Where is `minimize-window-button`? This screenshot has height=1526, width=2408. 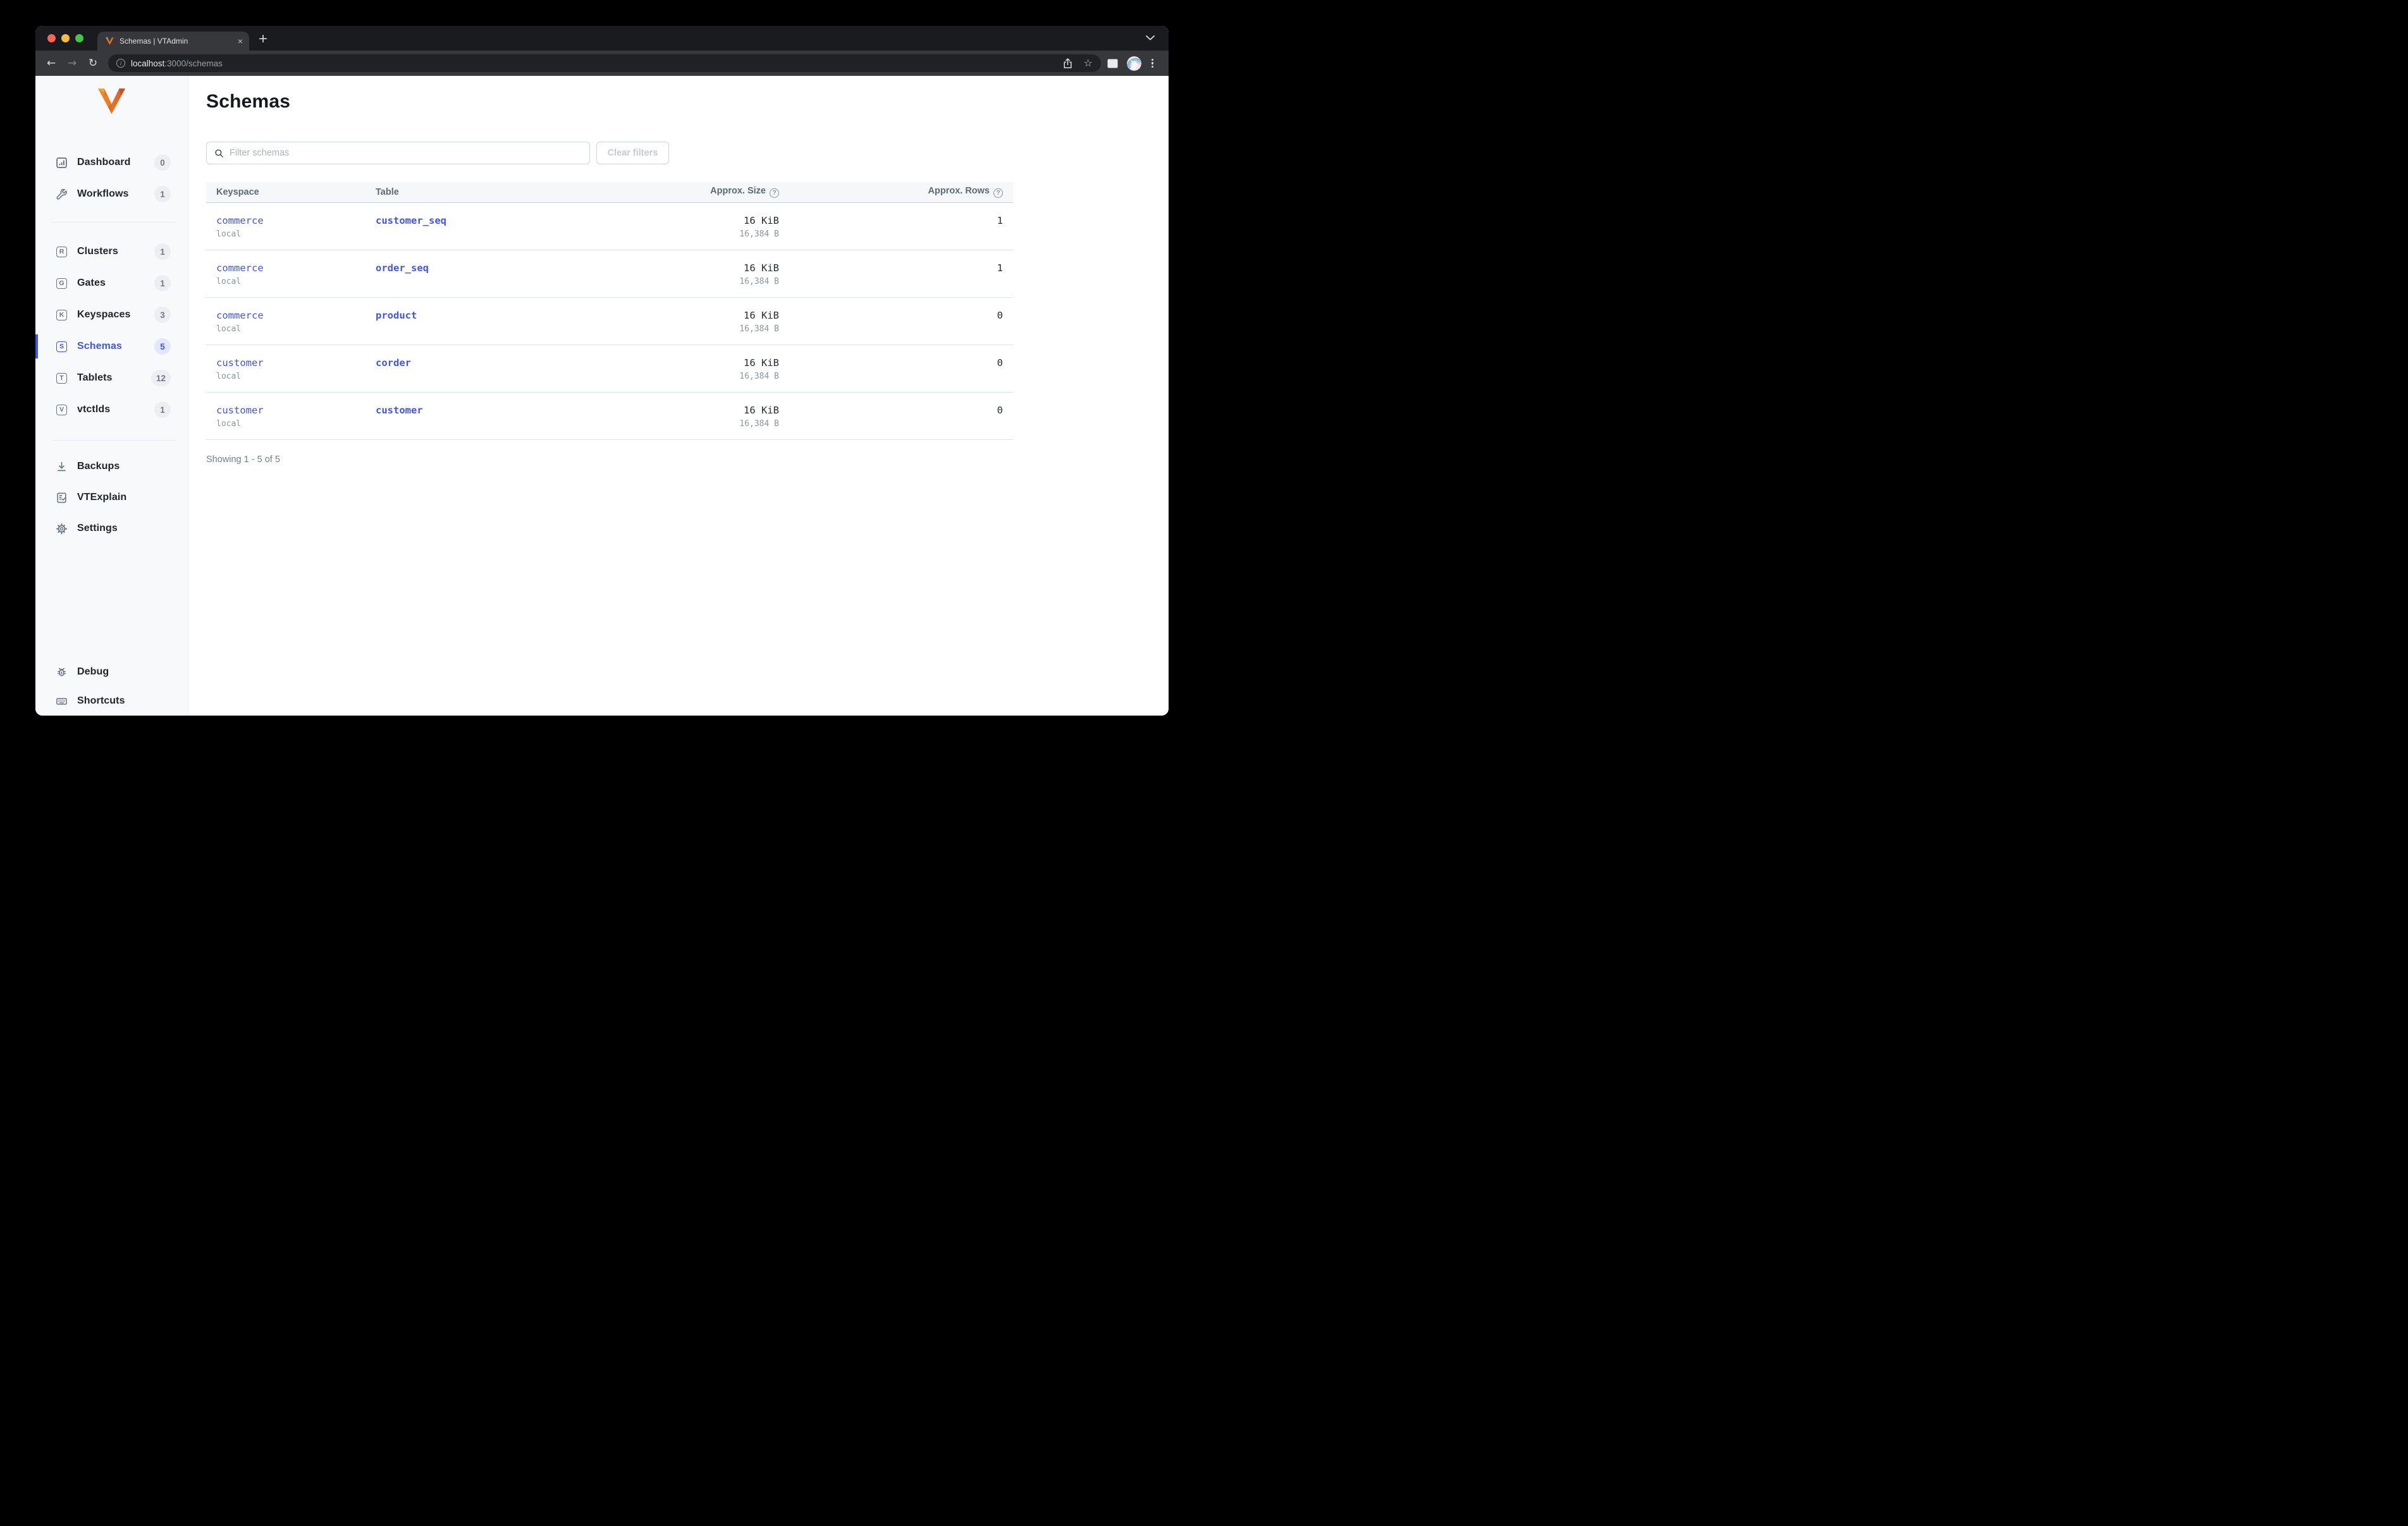 minimize-window-button is located at coordinates (65, 38).